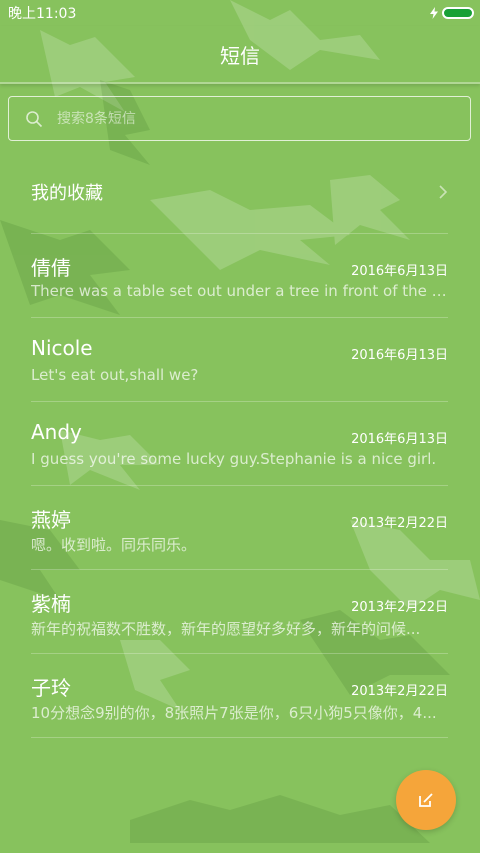 This screenshot has width=480, height=853. I want to click on contact-name: 燕婷, so click(51, 520).